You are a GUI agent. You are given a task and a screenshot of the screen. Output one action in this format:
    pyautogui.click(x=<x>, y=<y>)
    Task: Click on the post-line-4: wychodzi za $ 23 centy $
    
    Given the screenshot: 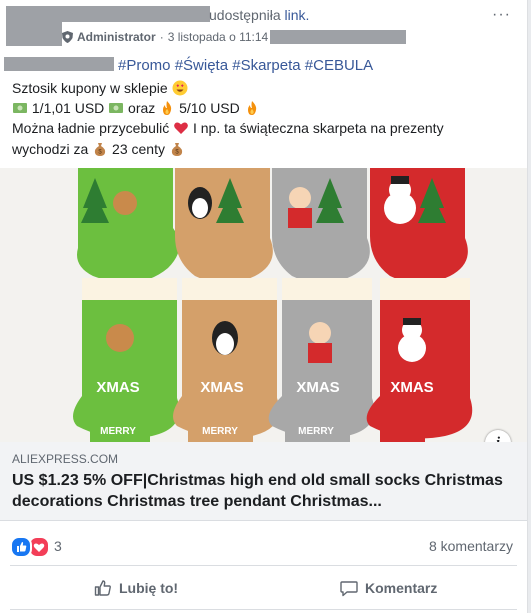 What is the action you would take?
    pyautogui.click(x=98, y=149)
    